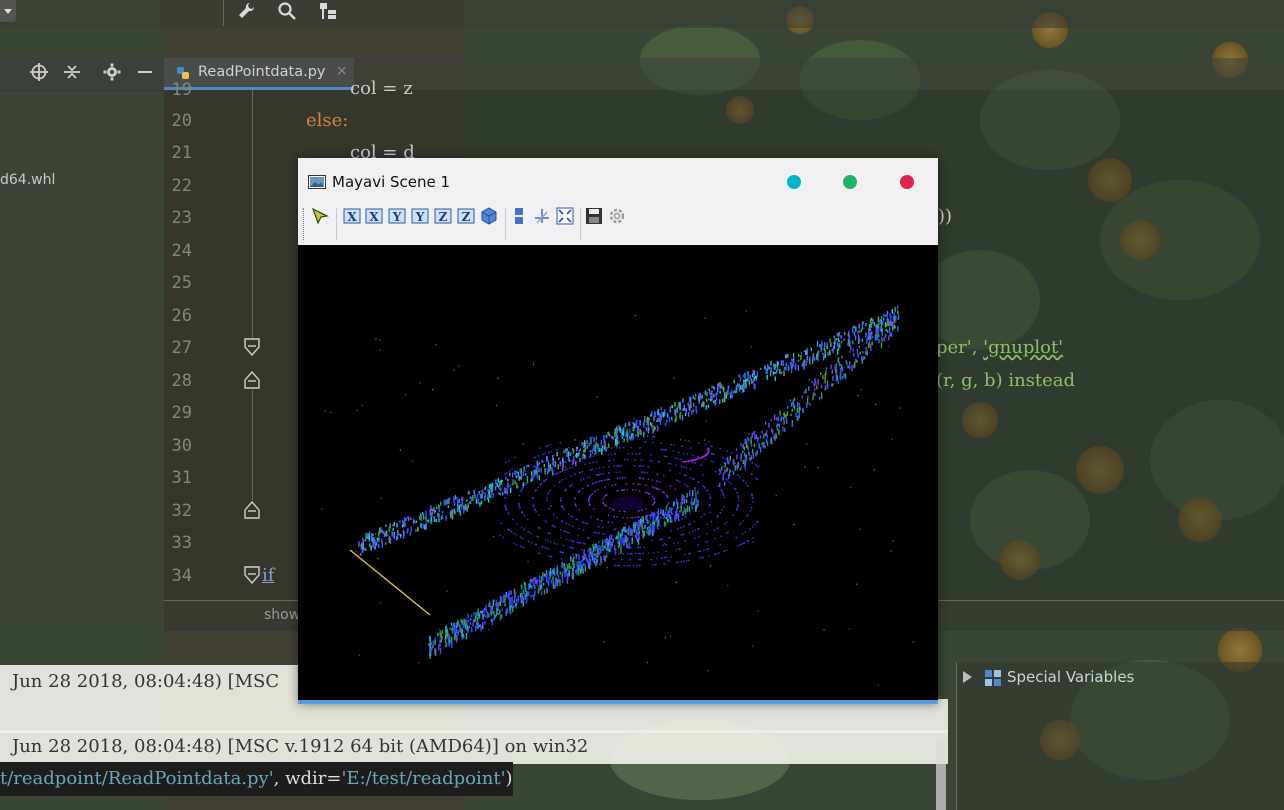 The image size is (1284, 810). What do you see at coordinates (181, 576) in the screenshot?
I see `line-number: 34` at bounding box center [181, 576].